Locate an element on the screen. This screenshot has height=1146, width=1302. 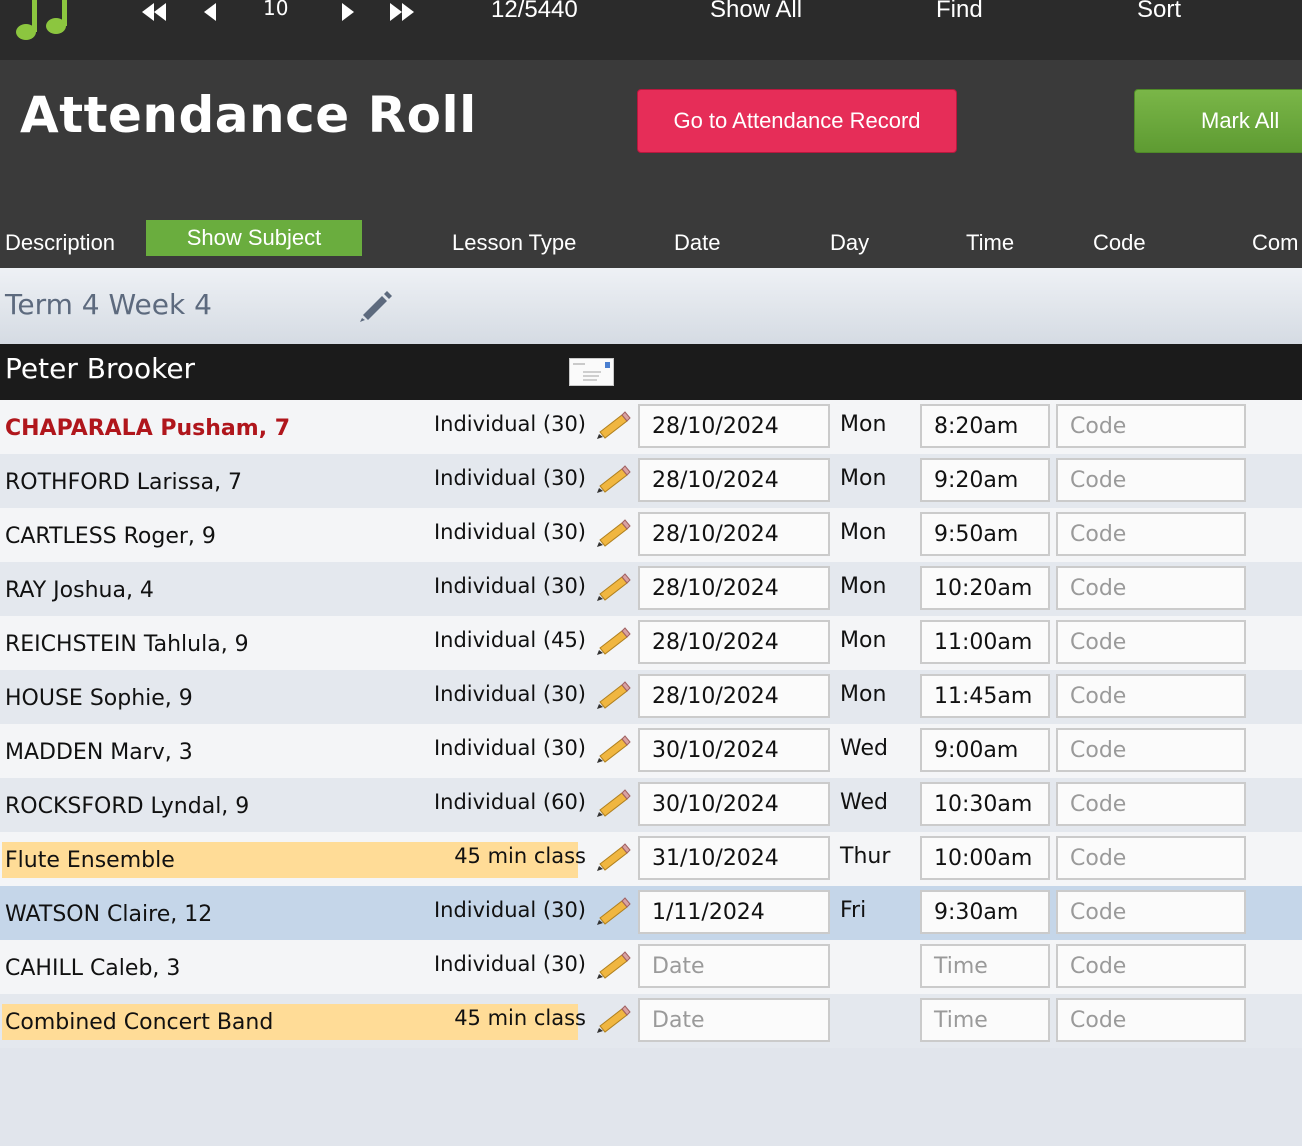
day-label: Fri is located at coordinates (853, 910).